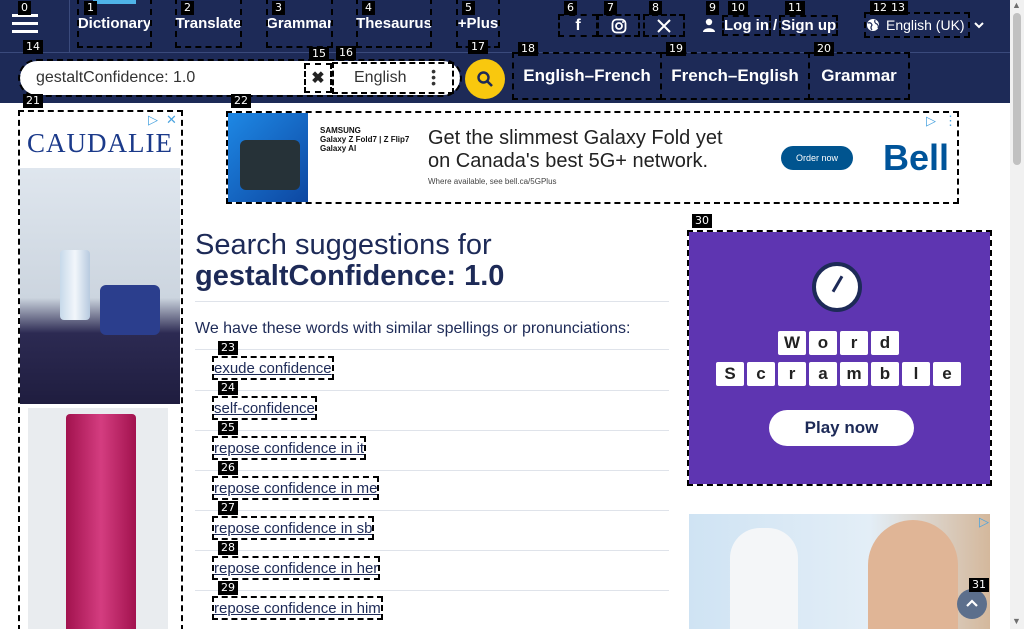  What do you see at coordinates (228, 548) in the screenshot?
I see `mark-label: 28` at bounding box center [228, 548].